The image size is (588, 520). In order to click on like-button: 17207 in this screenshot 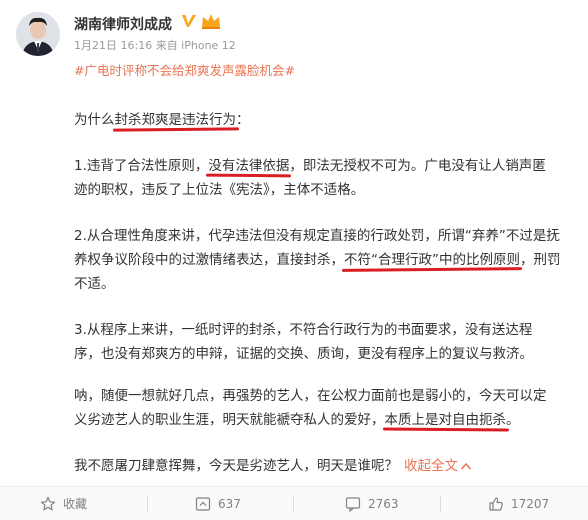, I will do `click(518, 503)`.